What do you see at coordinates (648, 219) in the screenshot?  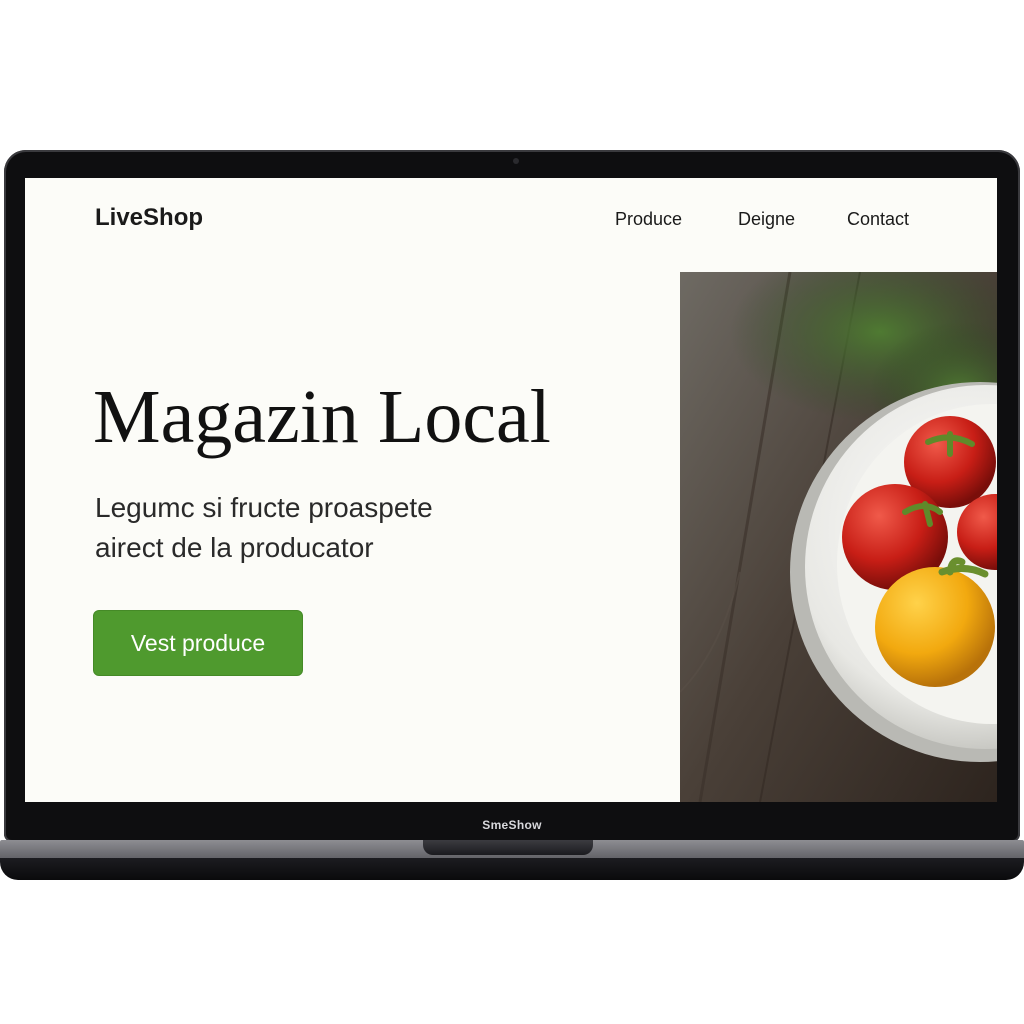 I see `nav-link-produce: Produce` at bounding box center [648, 219].